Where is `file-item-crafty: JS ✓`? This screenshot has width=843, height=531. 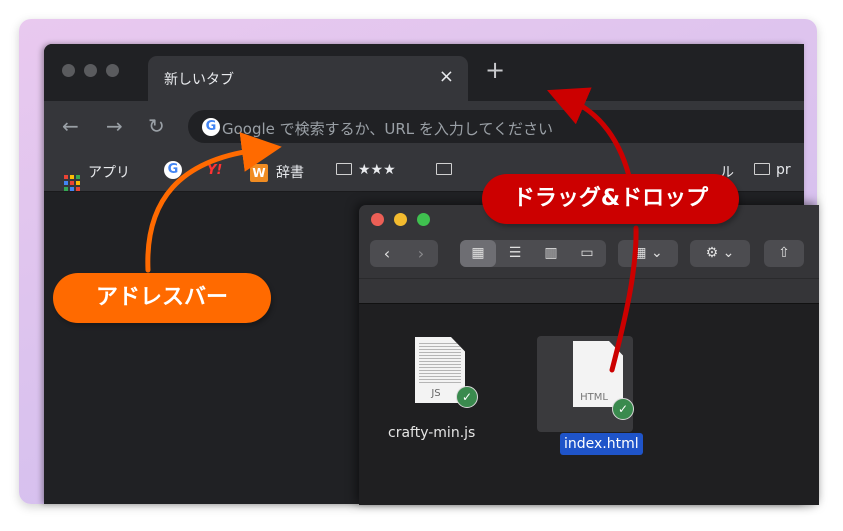
file-item-crafty: JS ✓ is located at coordinates (438, 373).